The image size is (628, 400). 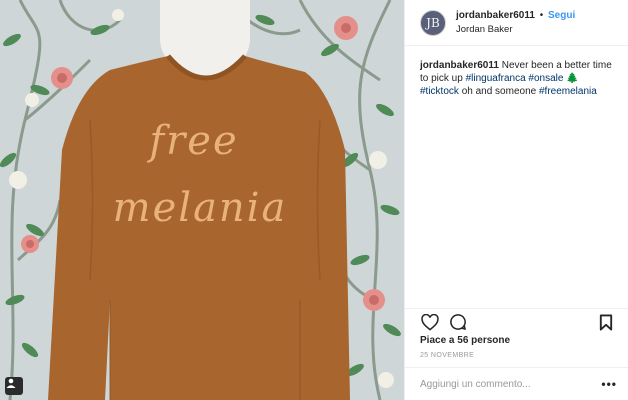 I want to click on tree-emoji: 🌲, so click(x=572, y=78).